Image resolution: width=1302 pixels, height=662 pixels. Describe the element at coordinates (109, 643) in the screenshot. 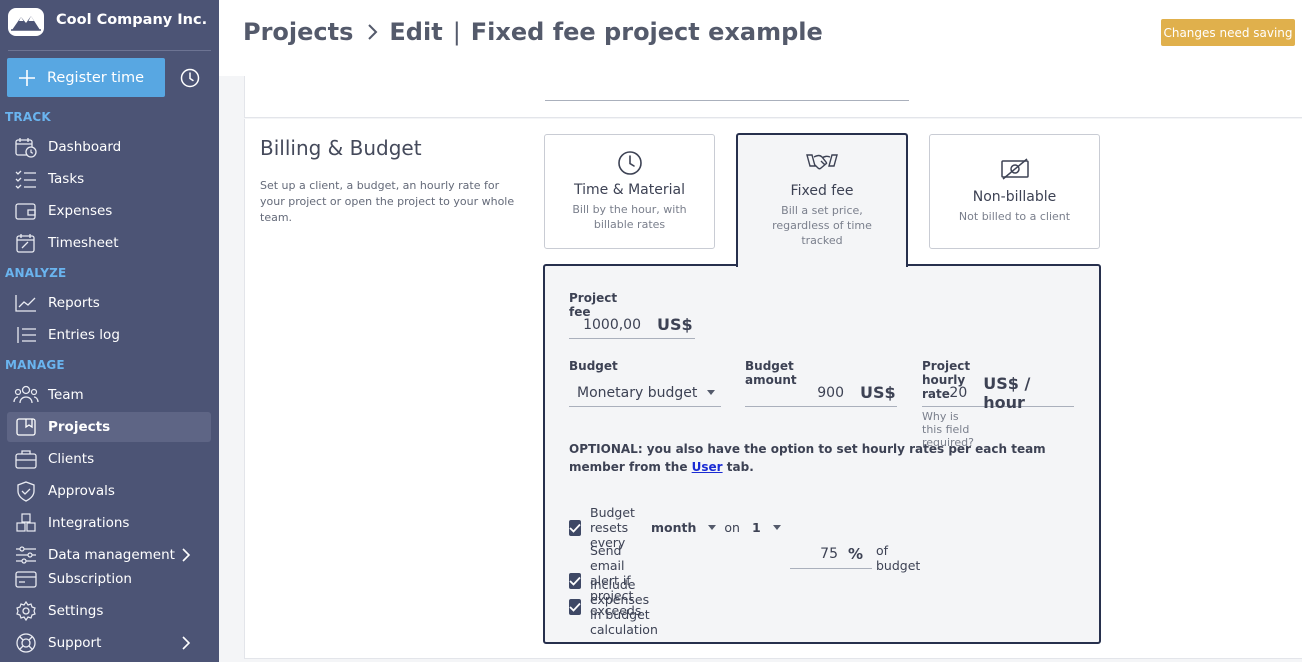

I see `nav-item-support: Support` at that location.